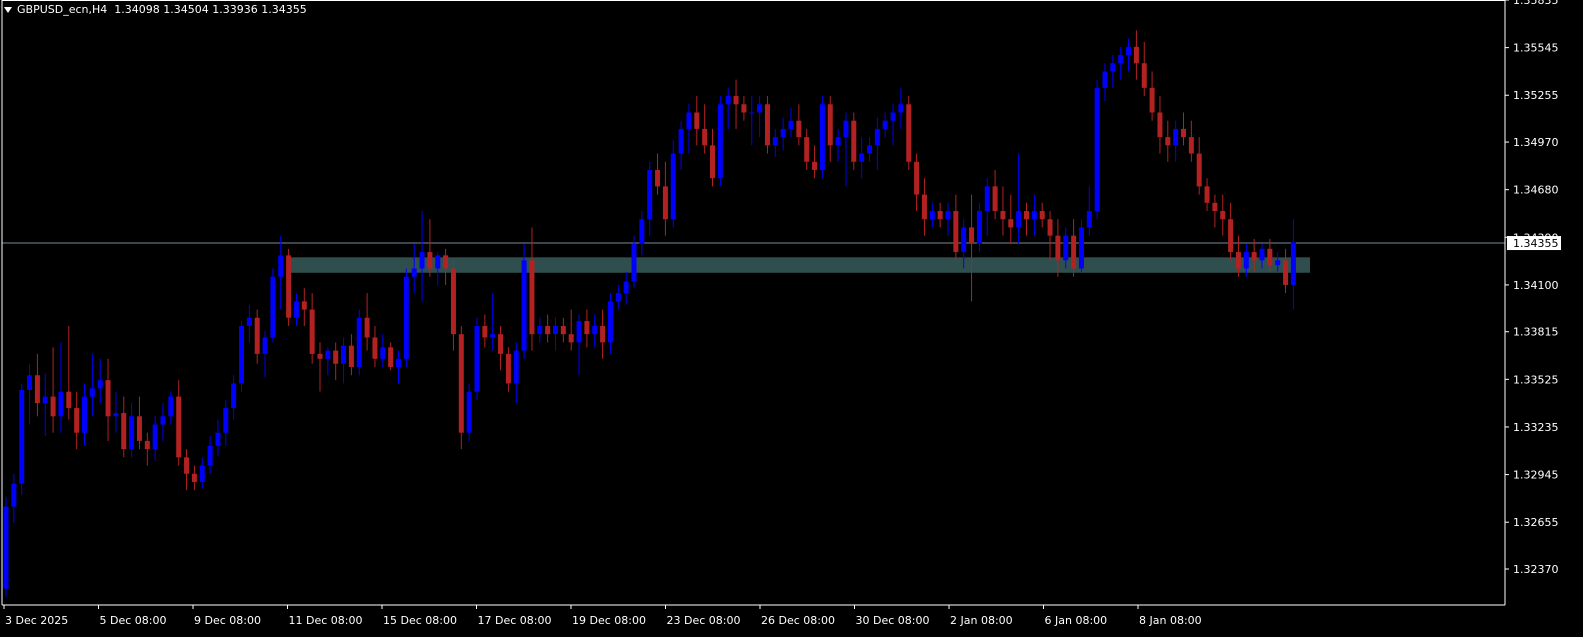 Image resolution: width=1583 pixels, height=637 pixels. I want to click on x-tick-label: 19 Dec 08:00, so click(609, 620).